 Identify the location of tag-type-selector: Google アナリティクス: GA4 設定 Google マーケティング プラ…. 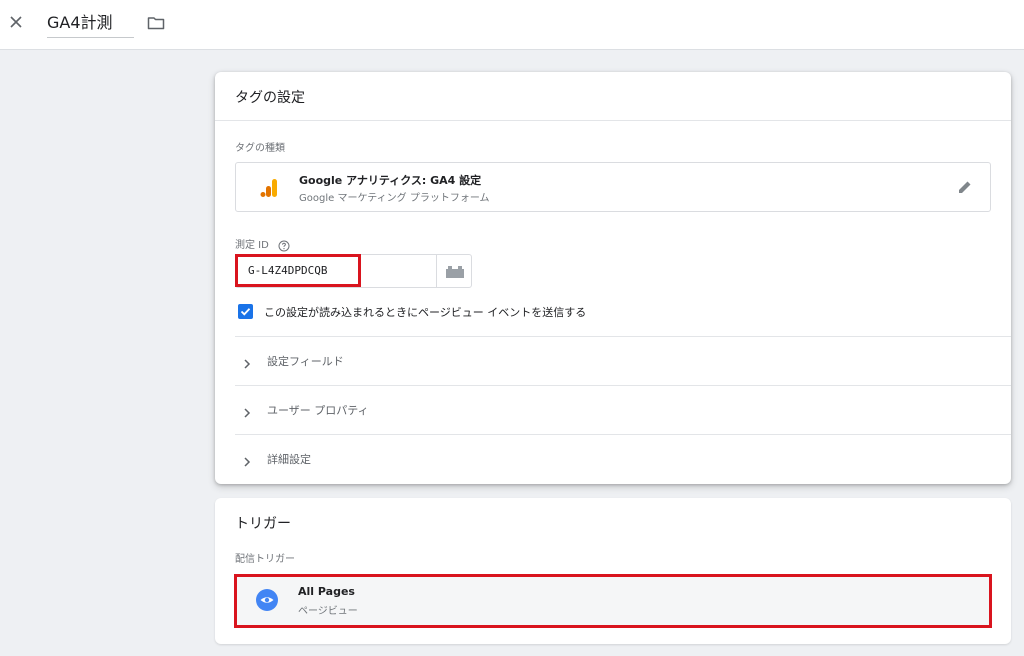
(613, 187).